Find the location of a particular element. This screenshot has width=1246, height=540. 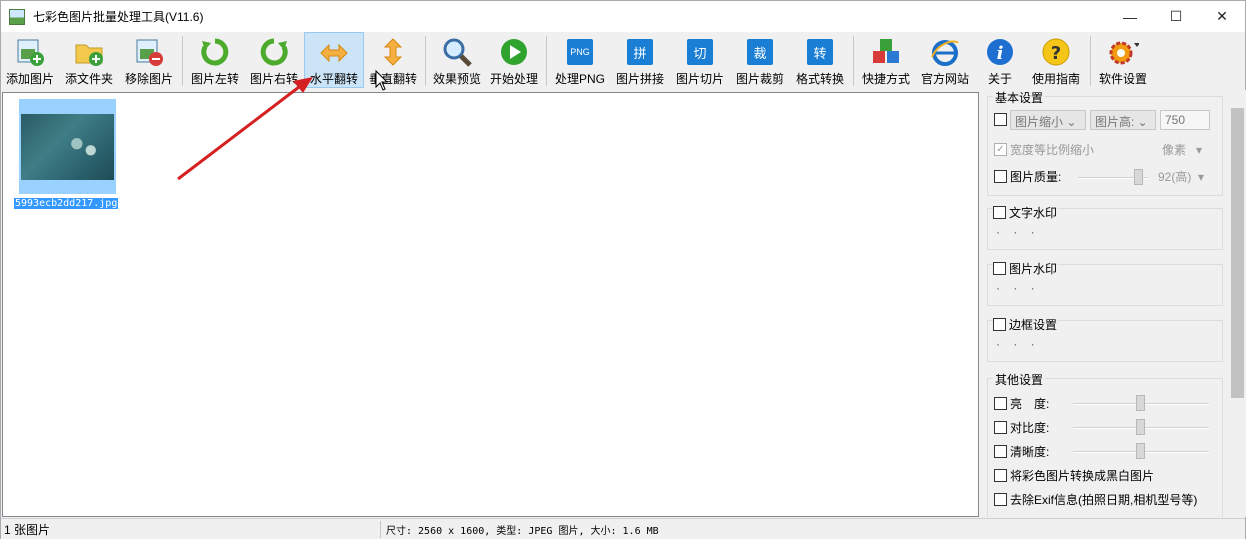

sharpness-slider-knob is located at coordinates (1140, 451).